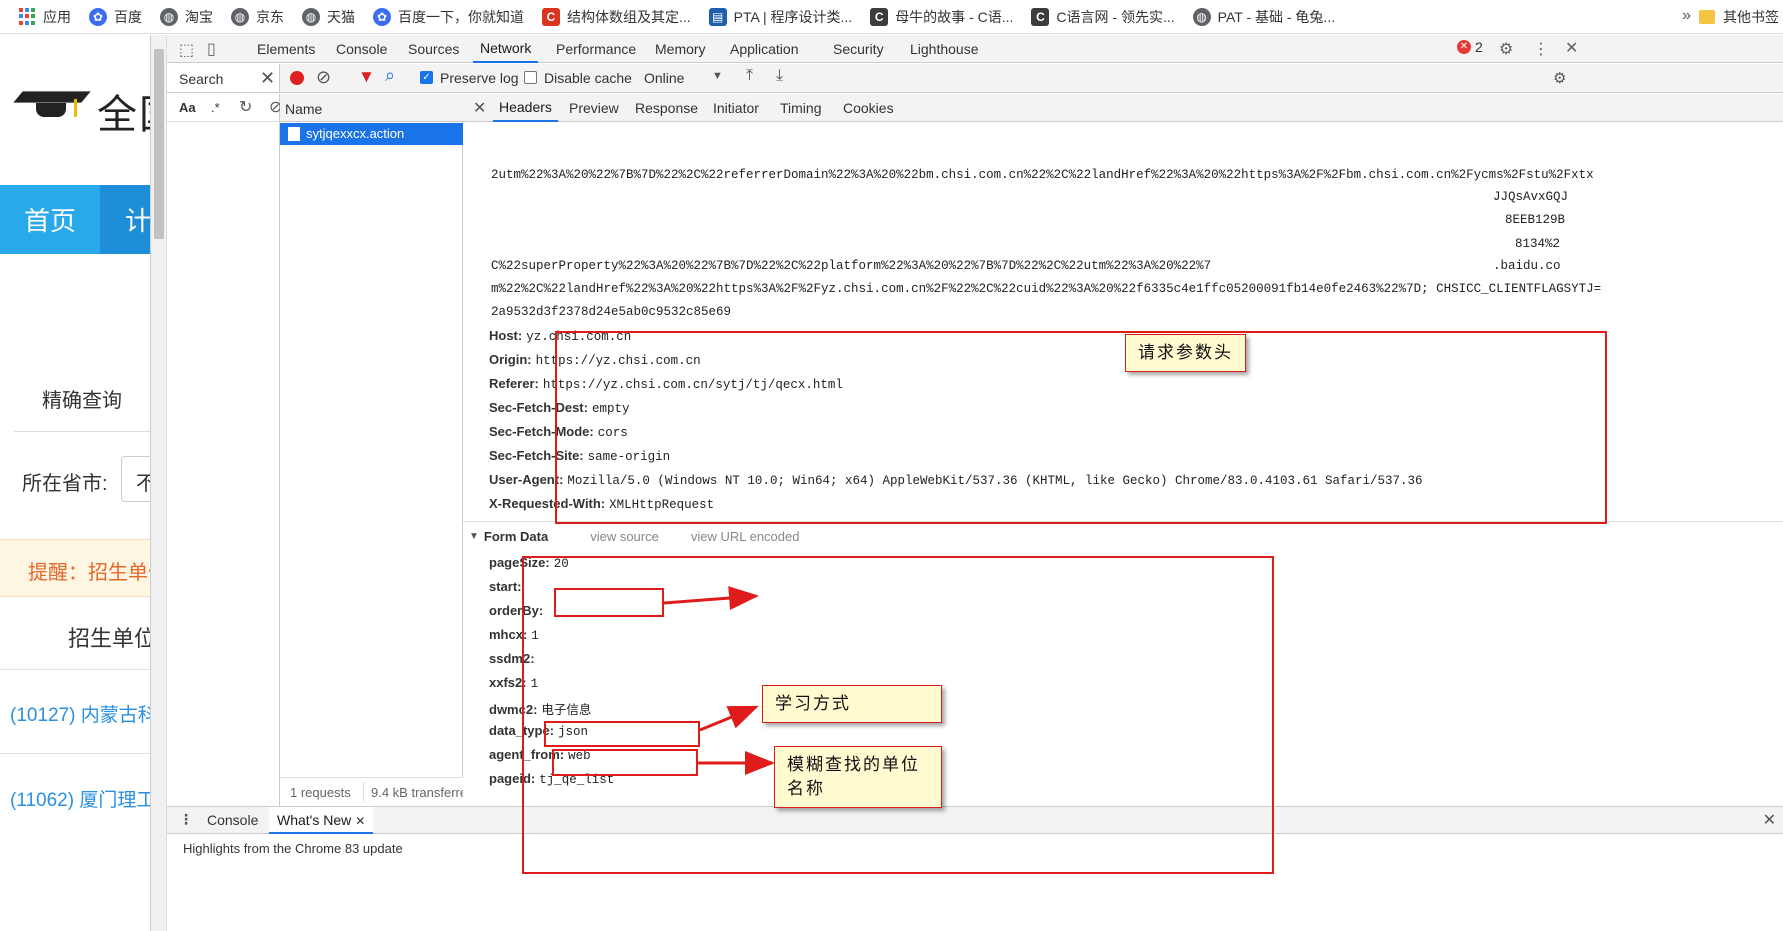  Describe the element at coordinates (868, 108) in the screenshot. I see `tab-cookies: Cookies` at that location.